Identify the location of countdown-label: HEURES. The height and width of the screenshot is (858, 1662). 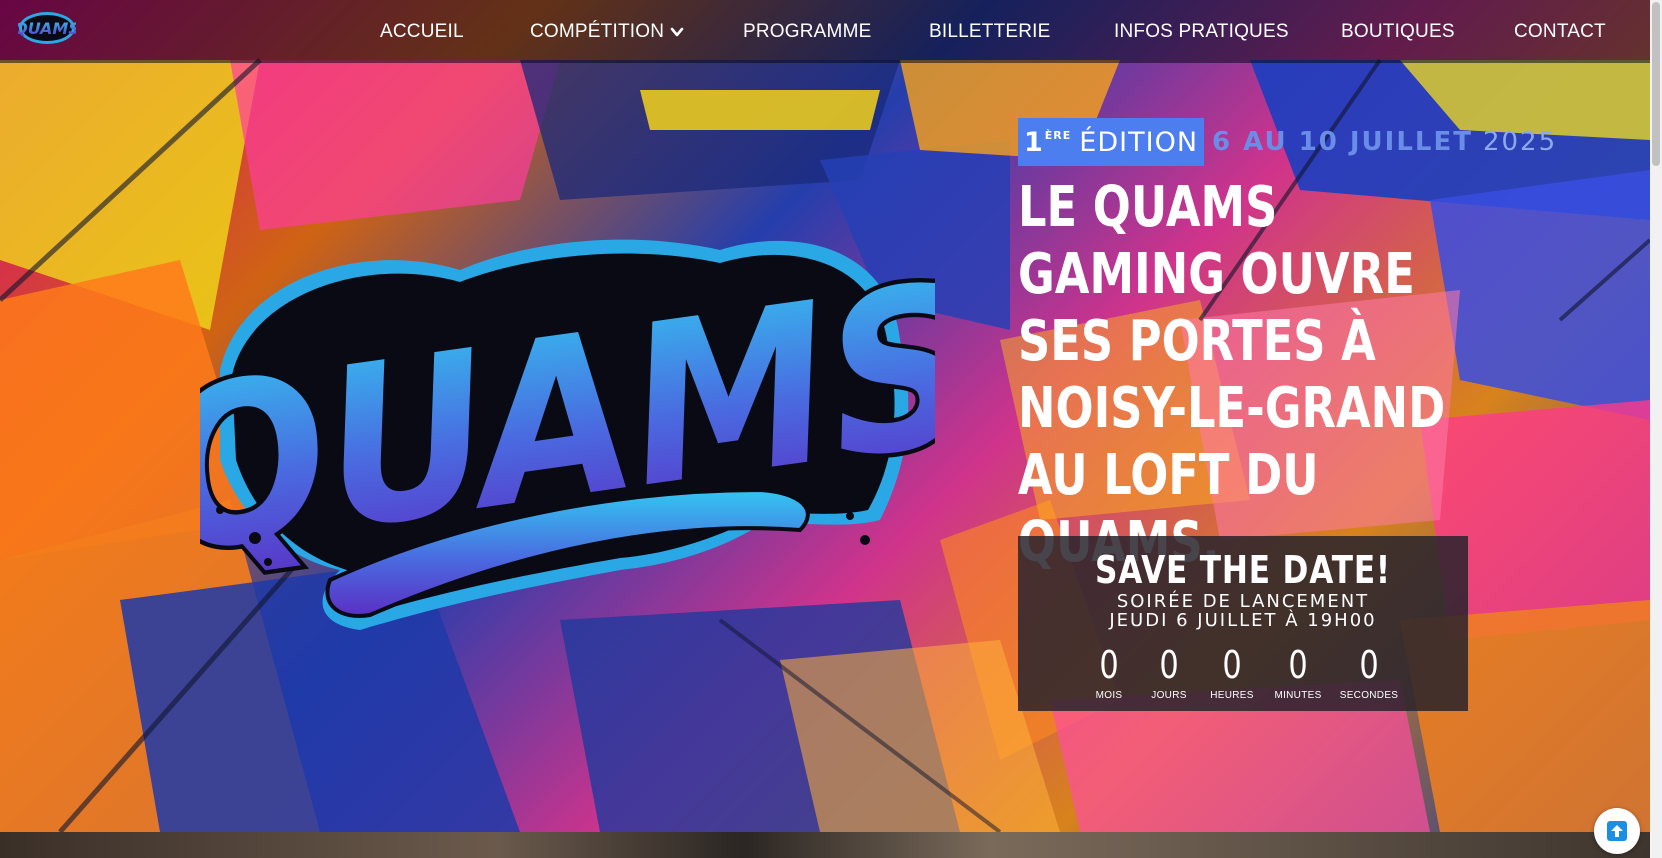
(1232, 695).